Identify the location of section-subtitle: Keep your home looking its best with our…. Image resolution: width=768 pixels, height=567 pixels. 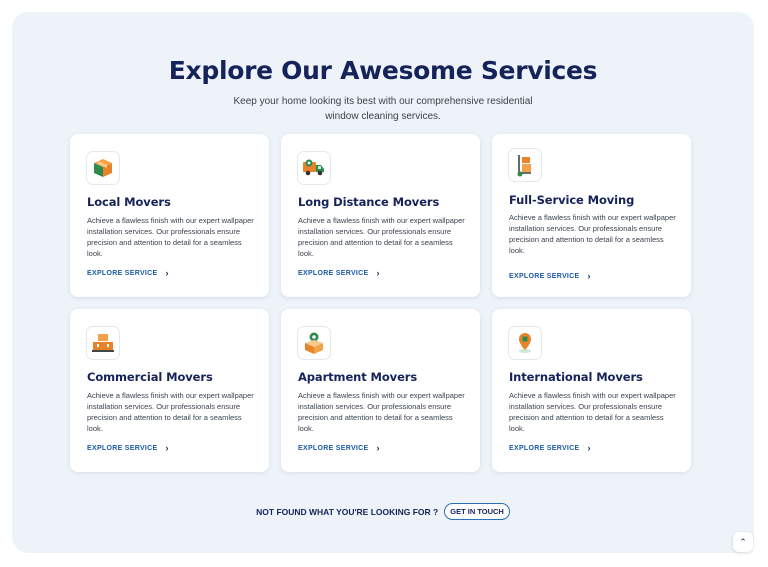
(383, 109).